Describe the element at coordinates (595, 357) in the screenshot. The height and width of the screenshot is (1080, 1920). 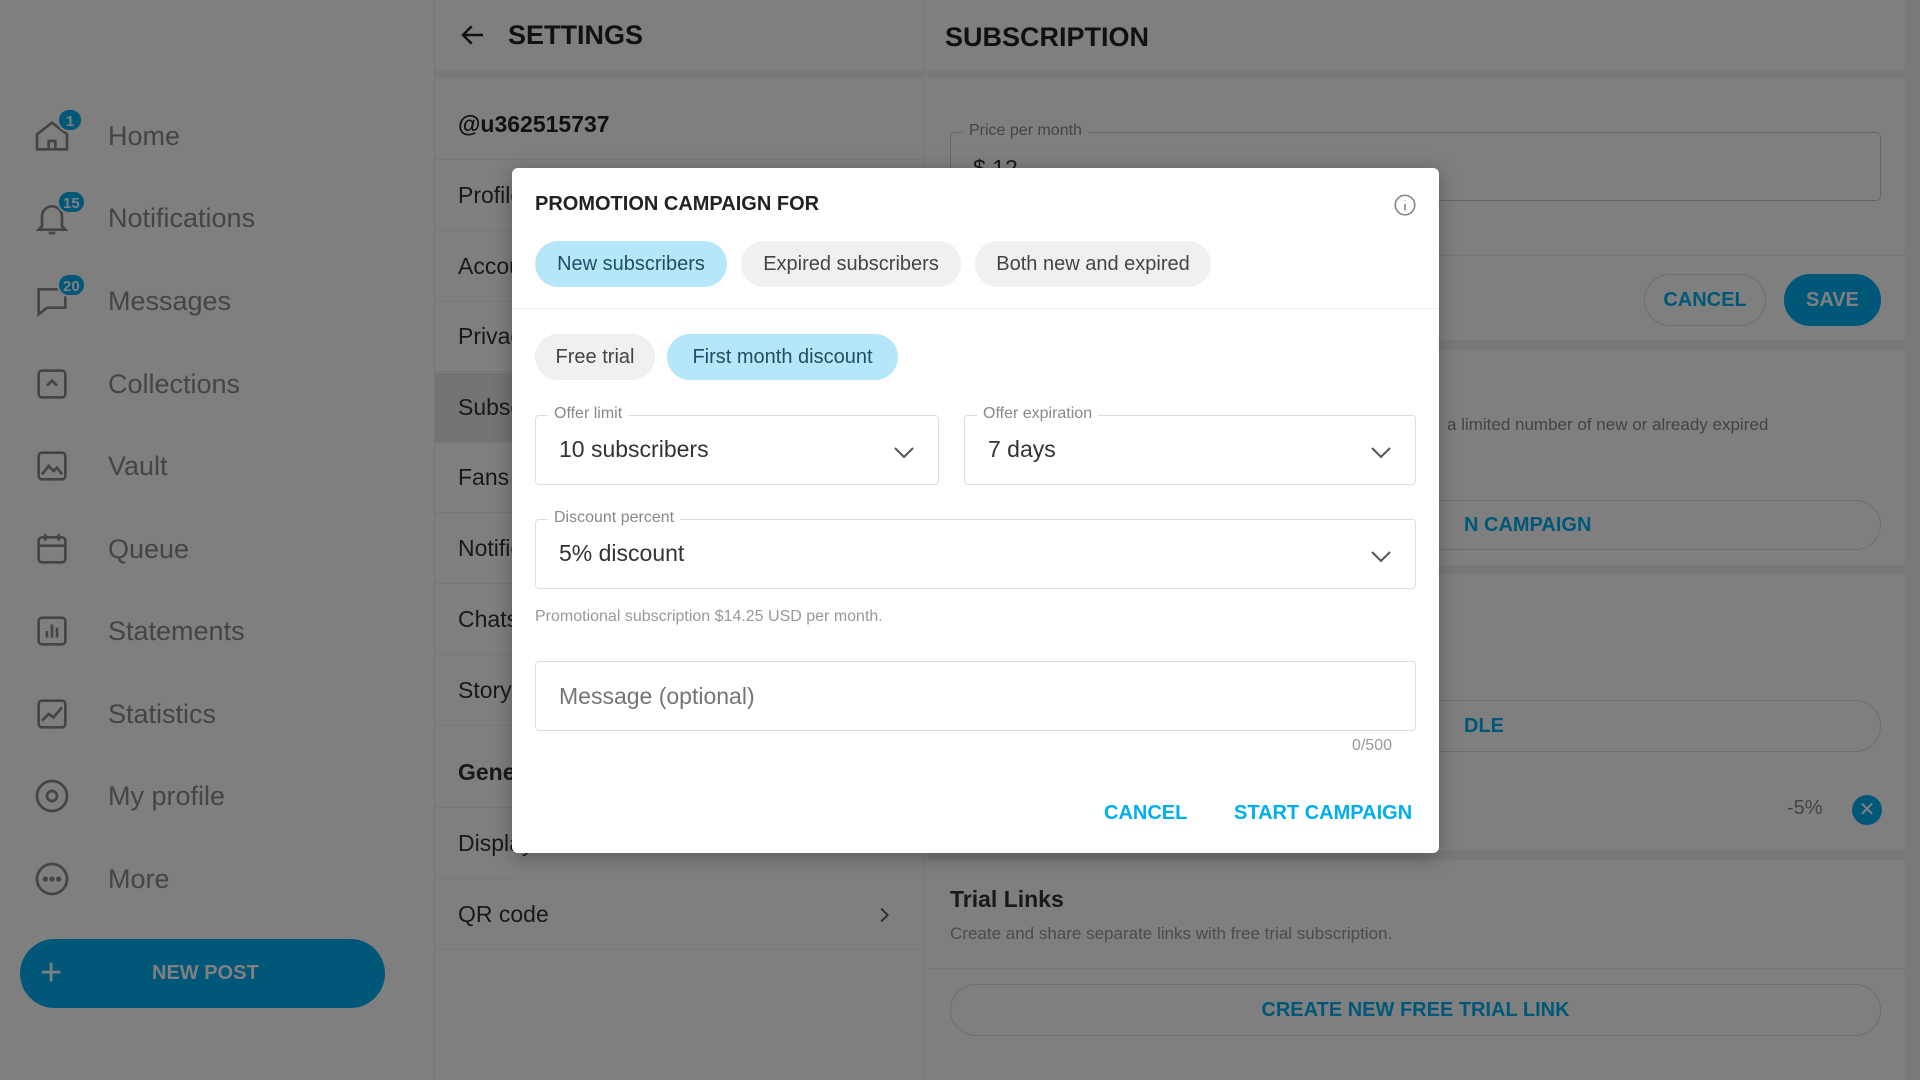
I see `chip-free-trial: Free trial` at that location.